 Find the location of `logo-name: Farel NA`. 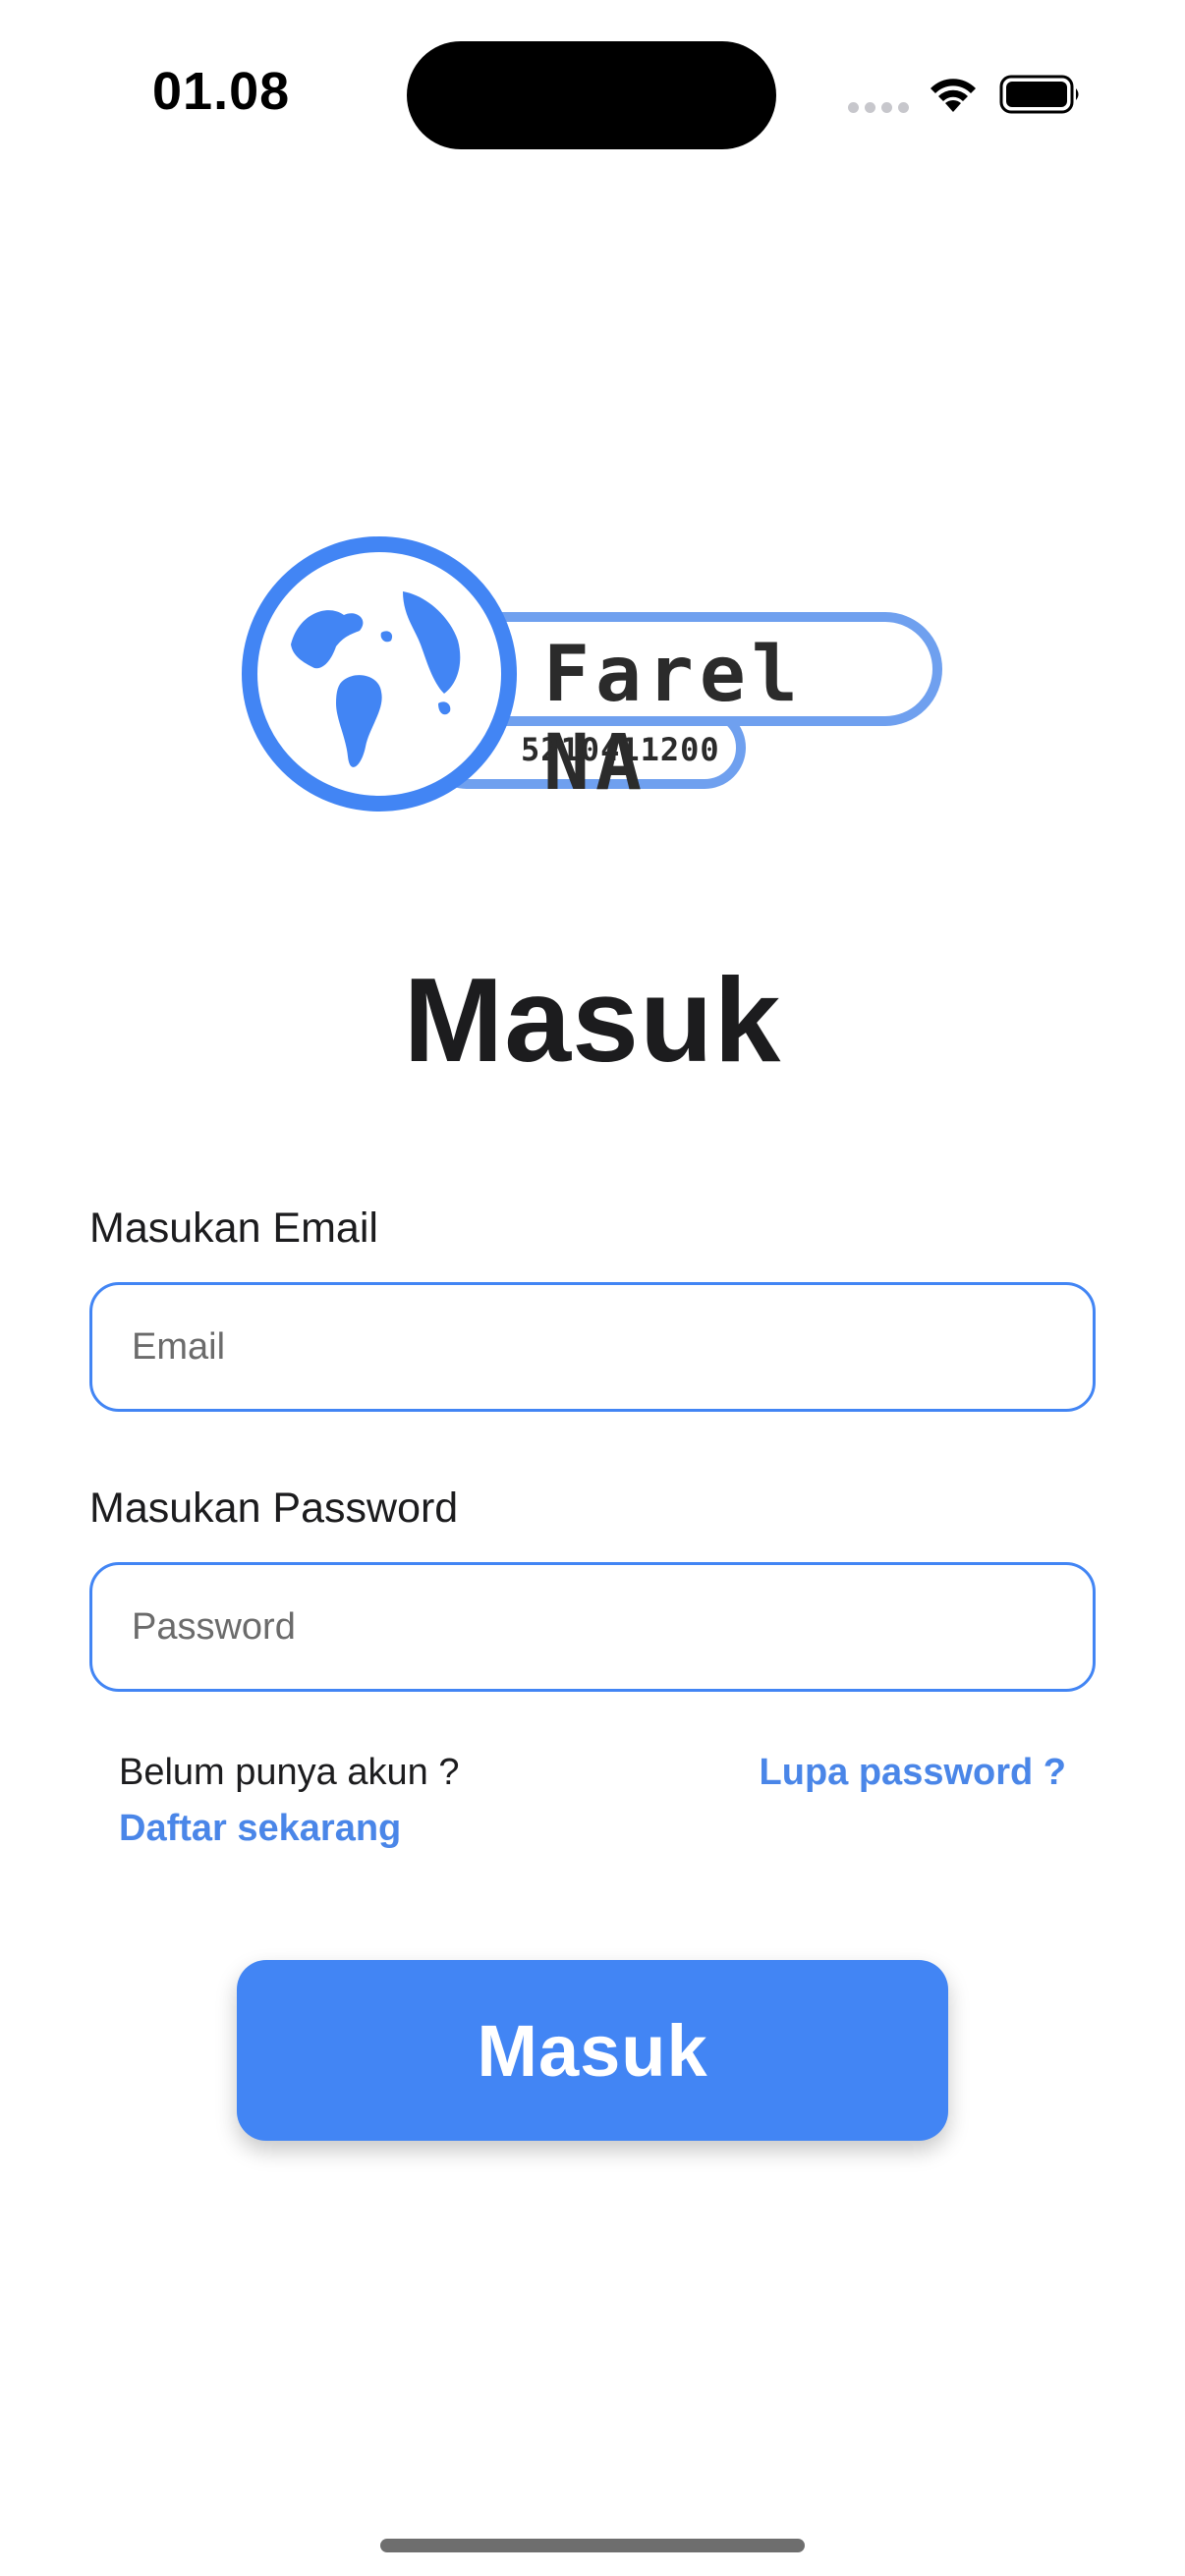

logo-name: Farel NA is located at coordinates (674, 719).